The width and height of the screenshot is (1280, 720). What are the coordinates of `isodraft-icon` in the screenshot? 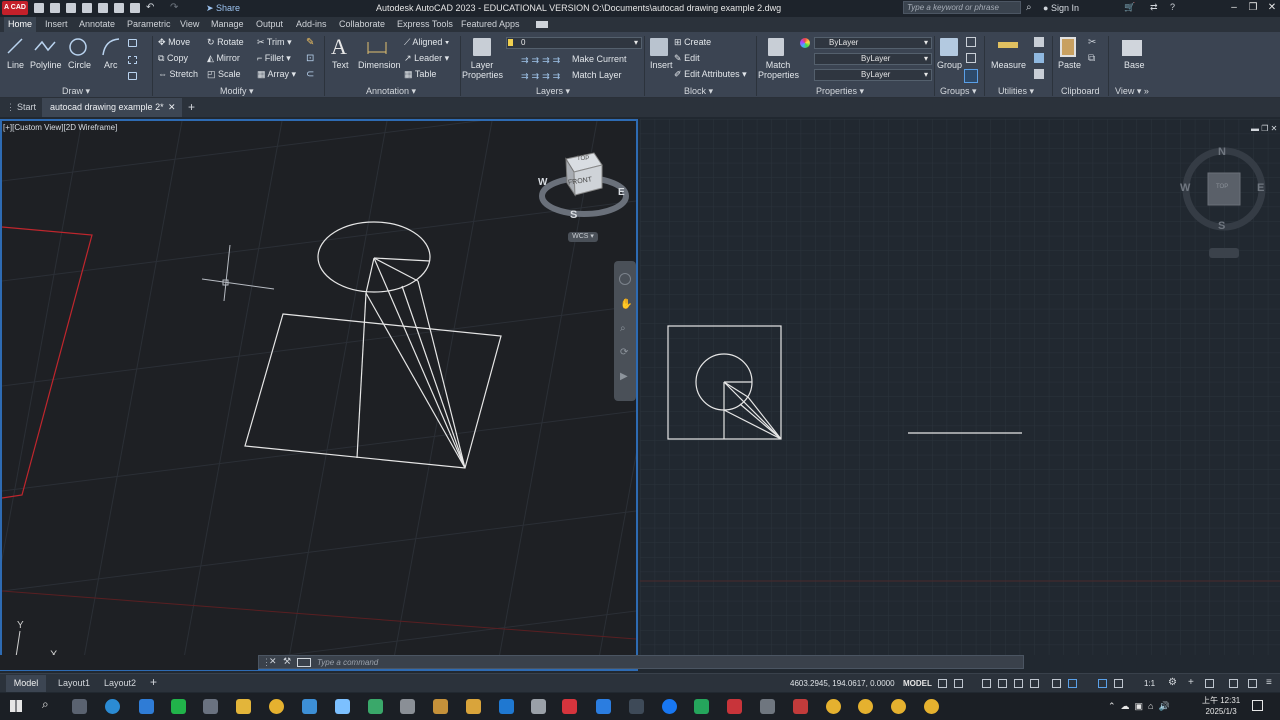 It's located at (1018, 683).